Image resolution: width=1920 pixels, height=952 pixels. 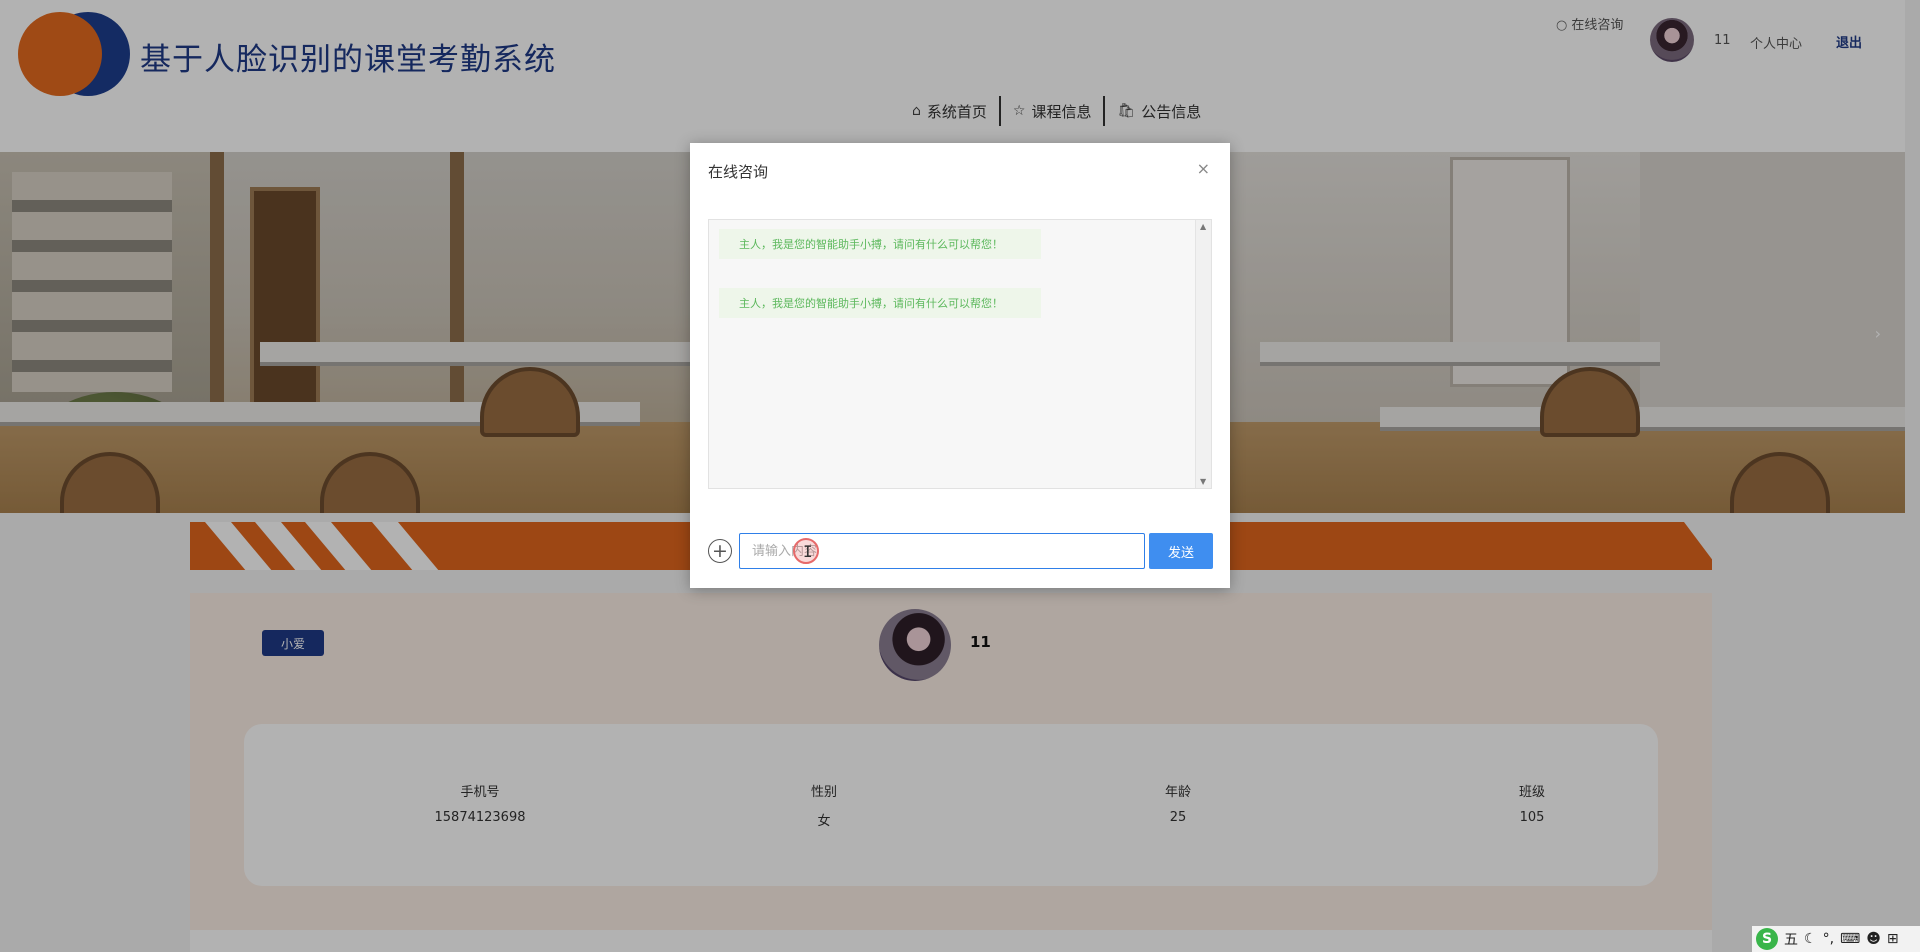 I want to click on punct-icon: °,, so click(x=1828, y=939).